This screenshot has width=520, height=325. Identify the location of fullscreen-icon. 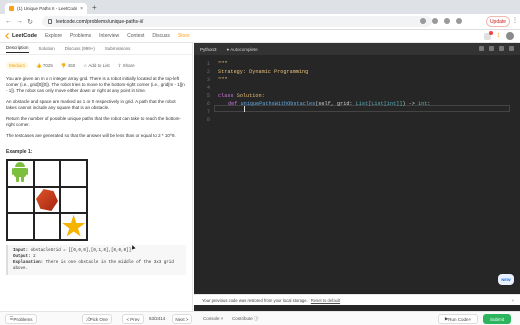
(511, 48).